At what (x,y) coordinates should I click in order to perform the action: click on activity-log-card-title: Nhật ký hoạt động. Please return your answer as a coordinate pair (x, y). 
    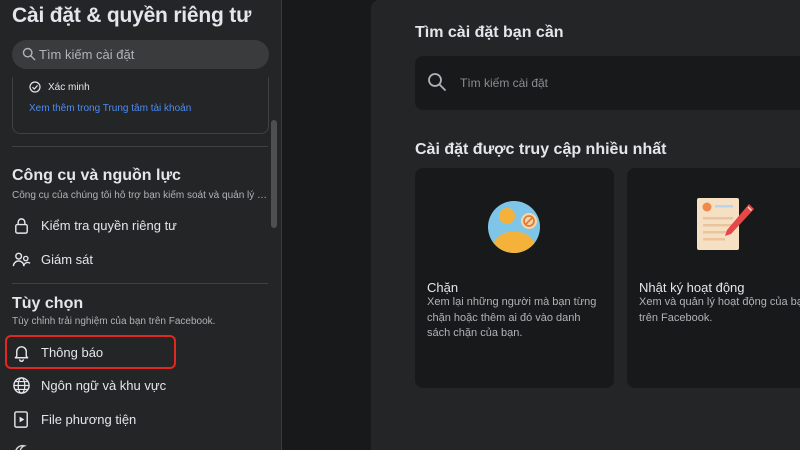
    Looking at the image, I should click on (692, 287).